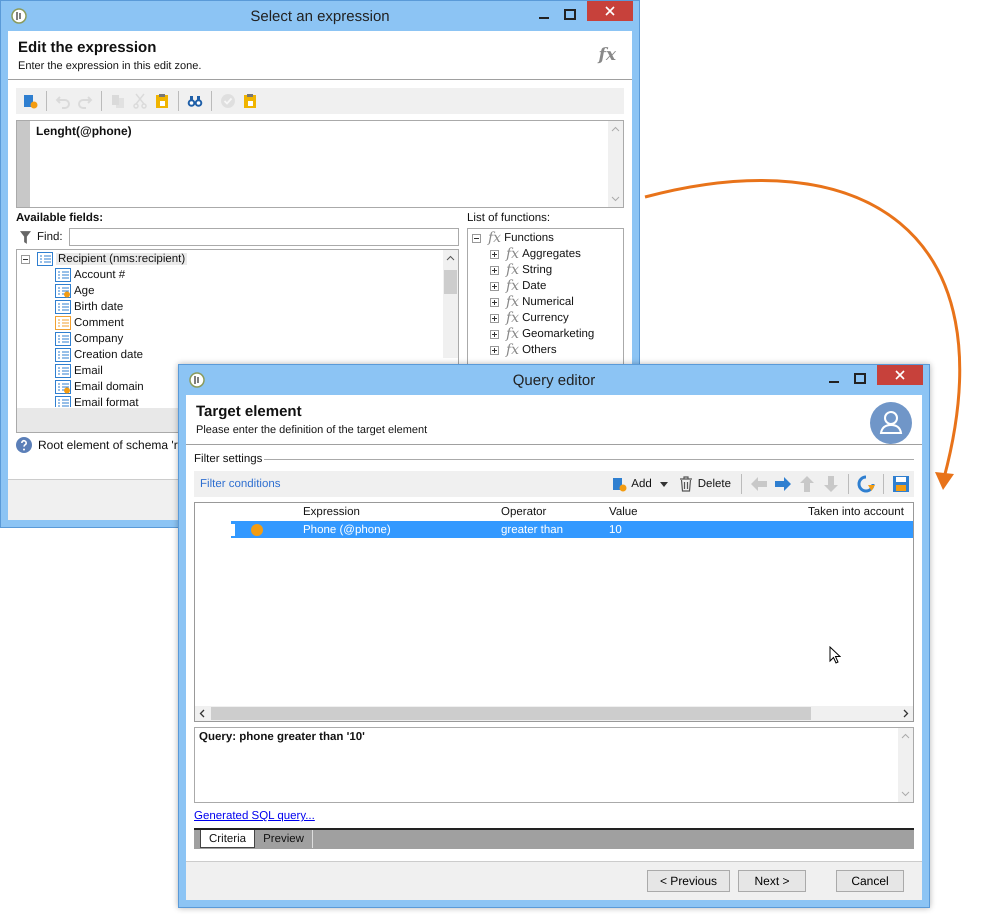 The image size is (990, 914). Describe the element at coordinates (109, 355) in the screenshot. I see `tree-item: Creation date` at that location.